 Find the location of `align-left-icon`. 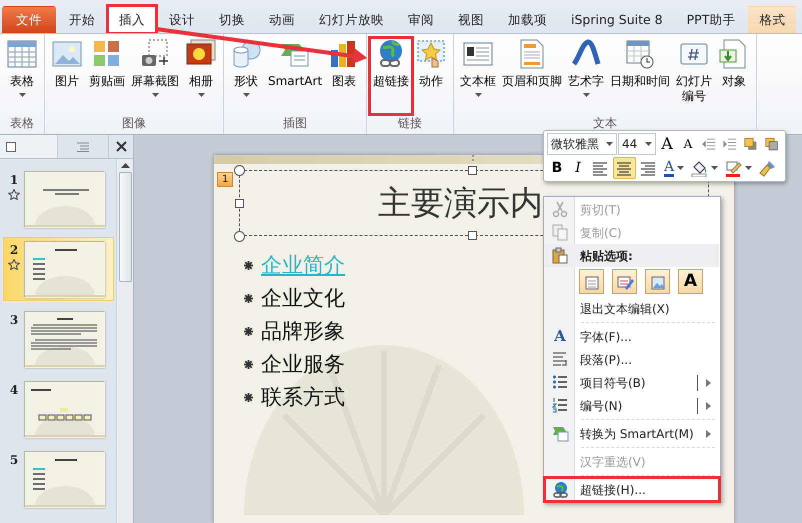

align-left-icon is located at coordinates (600, 168).